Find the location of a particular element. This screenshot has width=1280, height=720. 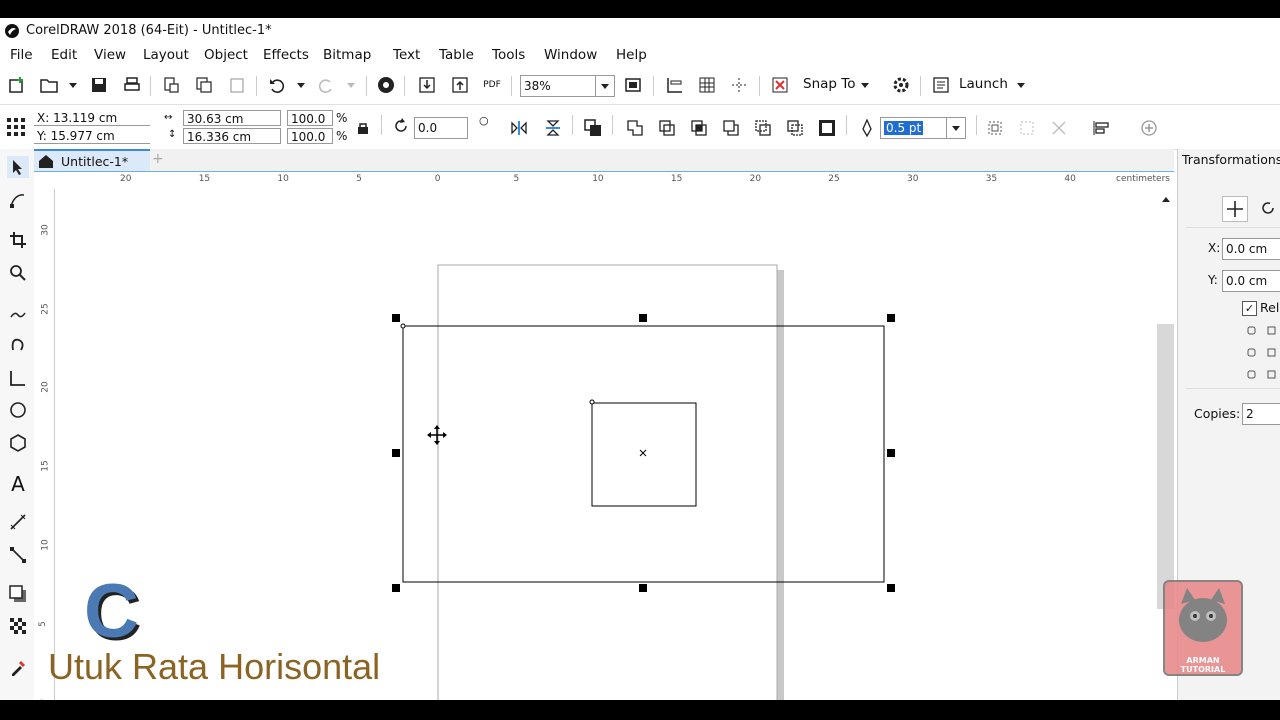

export-icon is located at coordinates (460, 85).